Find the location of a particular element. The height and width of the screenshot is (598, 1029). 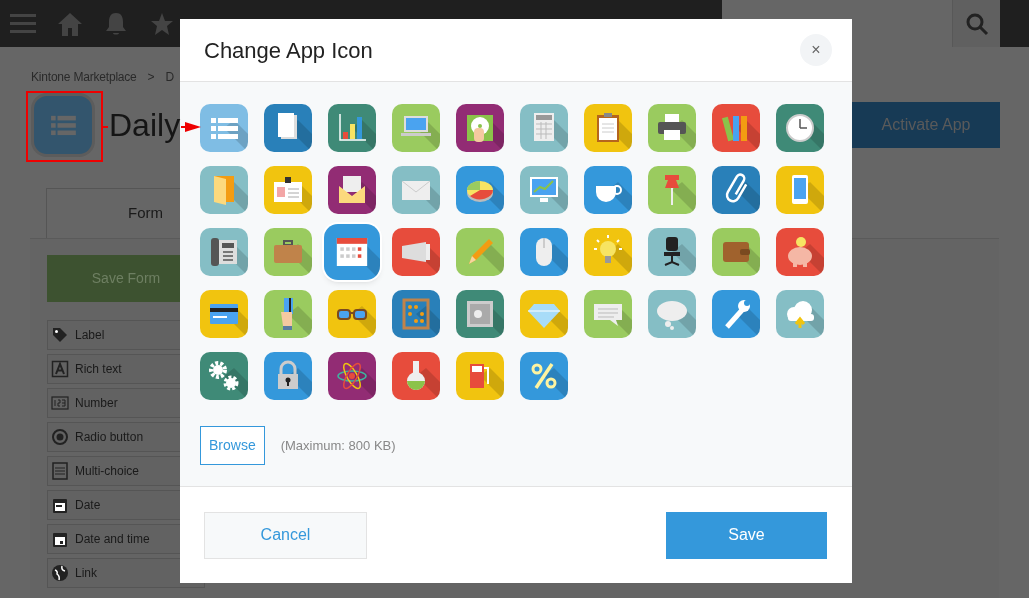

search-icon is located at coordinates (976, 23).